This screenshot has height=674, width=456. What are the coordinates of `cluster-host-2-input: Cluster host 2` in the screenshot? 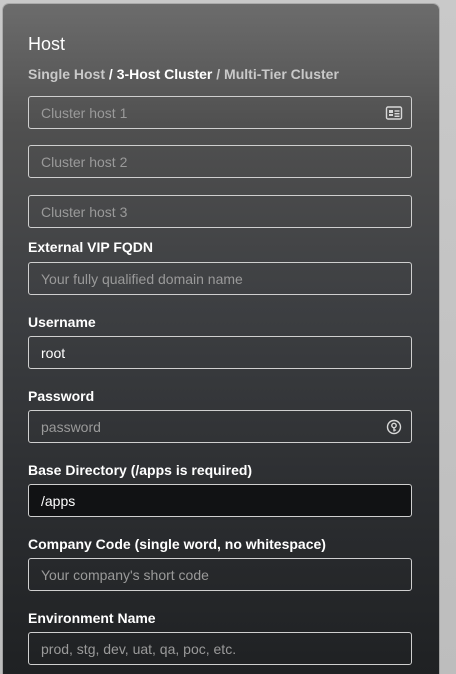 It's located at (220, 161).